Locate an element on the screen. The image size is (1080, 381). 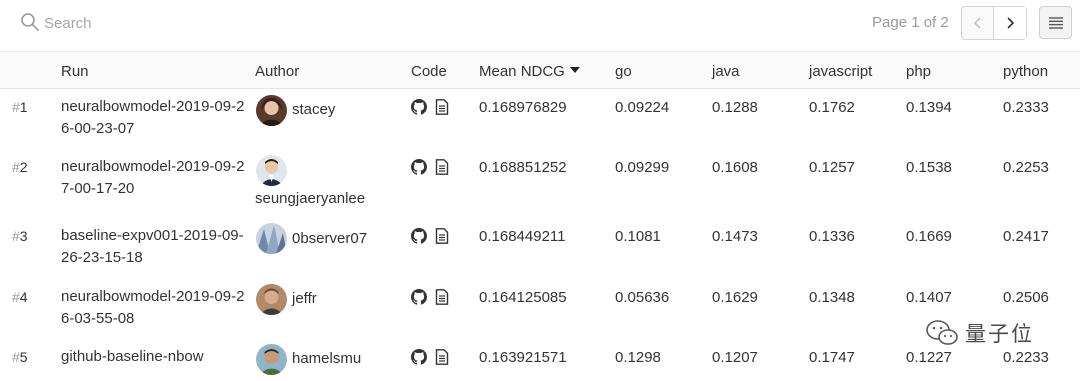
php-value: 0.1227 is located at coordinates (929, 357).